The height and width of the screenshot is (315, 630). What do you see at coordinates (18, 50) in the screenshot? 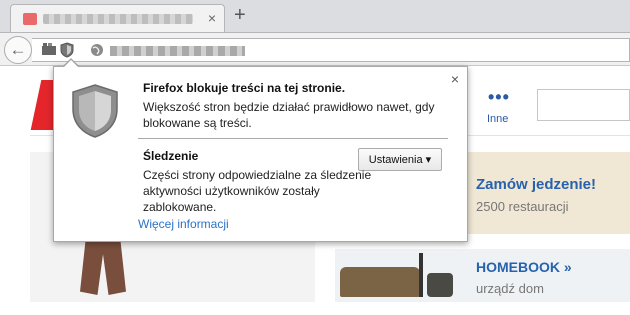
I see `back-button: ←` at bounding box center [18, 50].